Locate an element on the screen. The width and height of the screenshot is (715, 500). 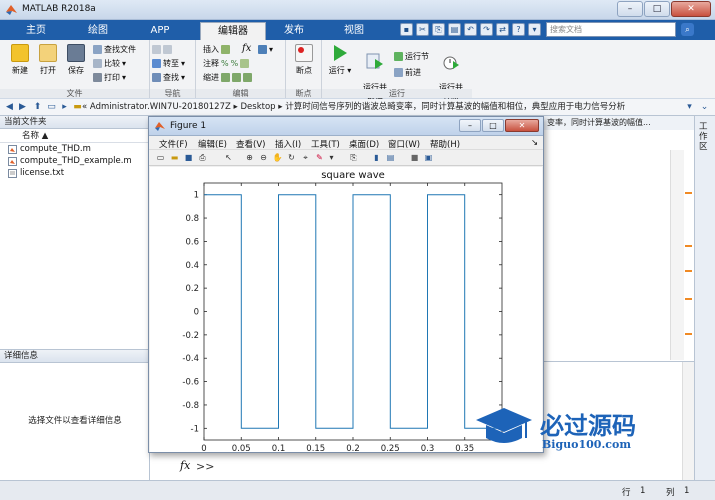
tab-apps: APP is located at coordinates (160, 31).